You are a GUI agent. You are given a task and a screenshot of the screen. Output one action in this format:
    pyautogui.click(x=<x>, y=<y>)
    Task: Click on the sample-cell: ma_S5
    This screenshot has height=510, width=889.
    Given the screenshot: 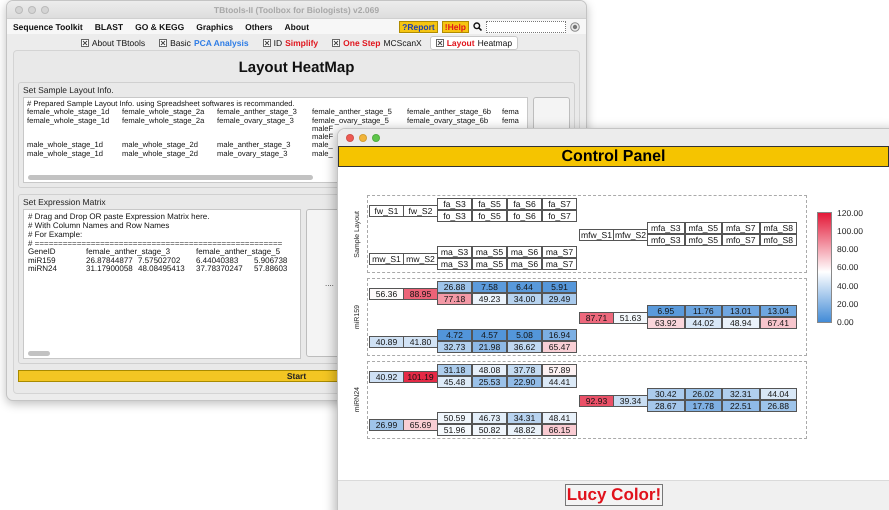 What is the action you would take?
    pyautogui.click(x=489, y=264)
    